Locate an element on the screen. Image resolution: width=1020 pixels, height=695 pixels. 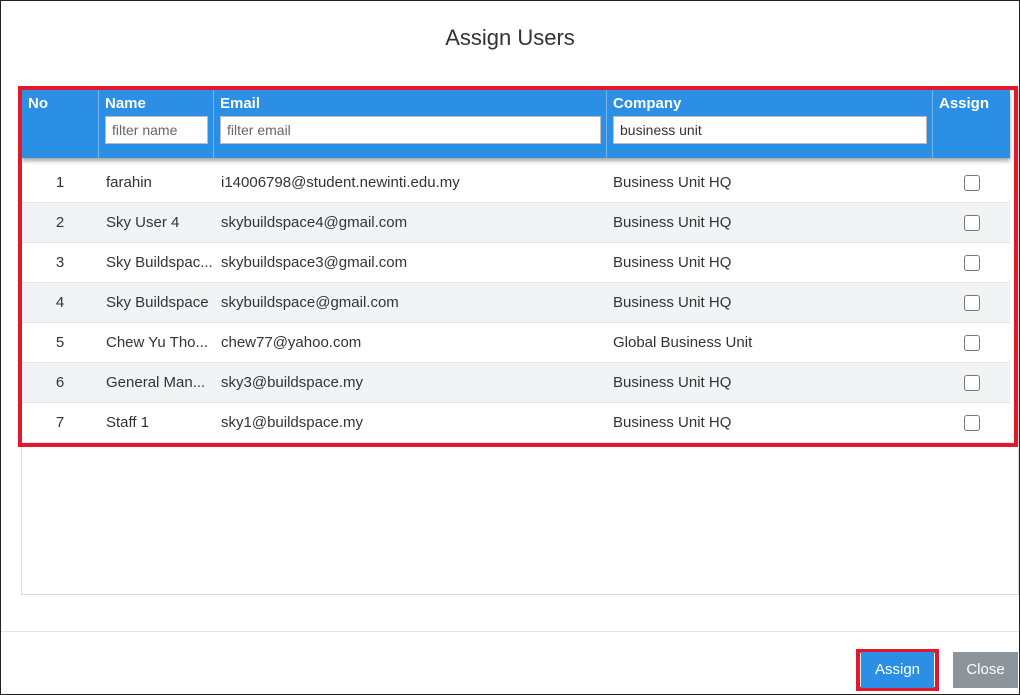
assign-button: Assign is located at coordinates (897, 670).